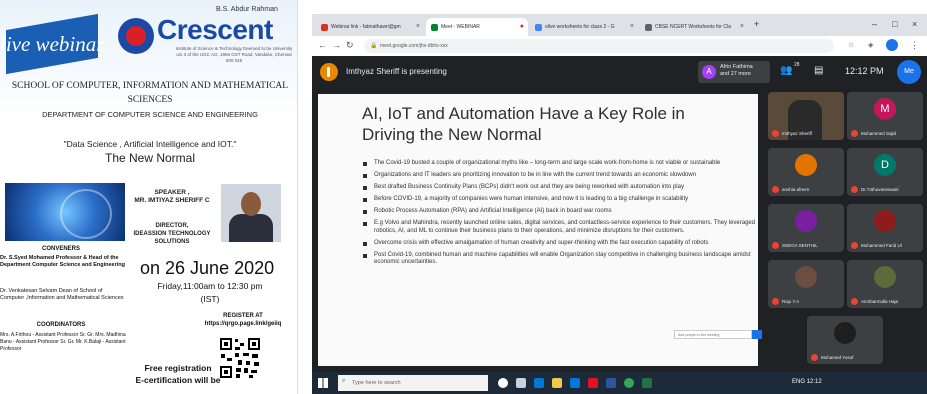  I want to click on tab-webinar-mail: Webinar link - fatmathawri@gm ×, so click(370, 27).